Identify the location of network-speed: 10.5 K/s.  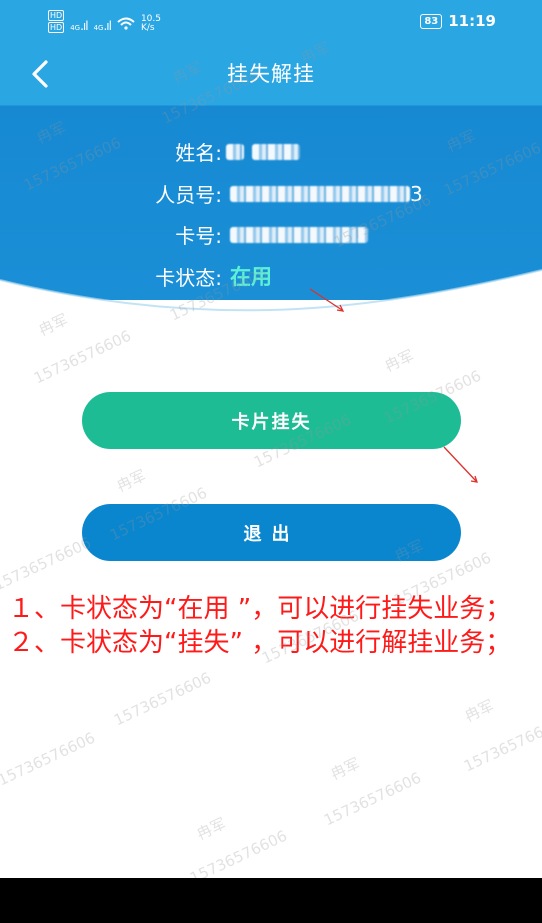
(150, 23).